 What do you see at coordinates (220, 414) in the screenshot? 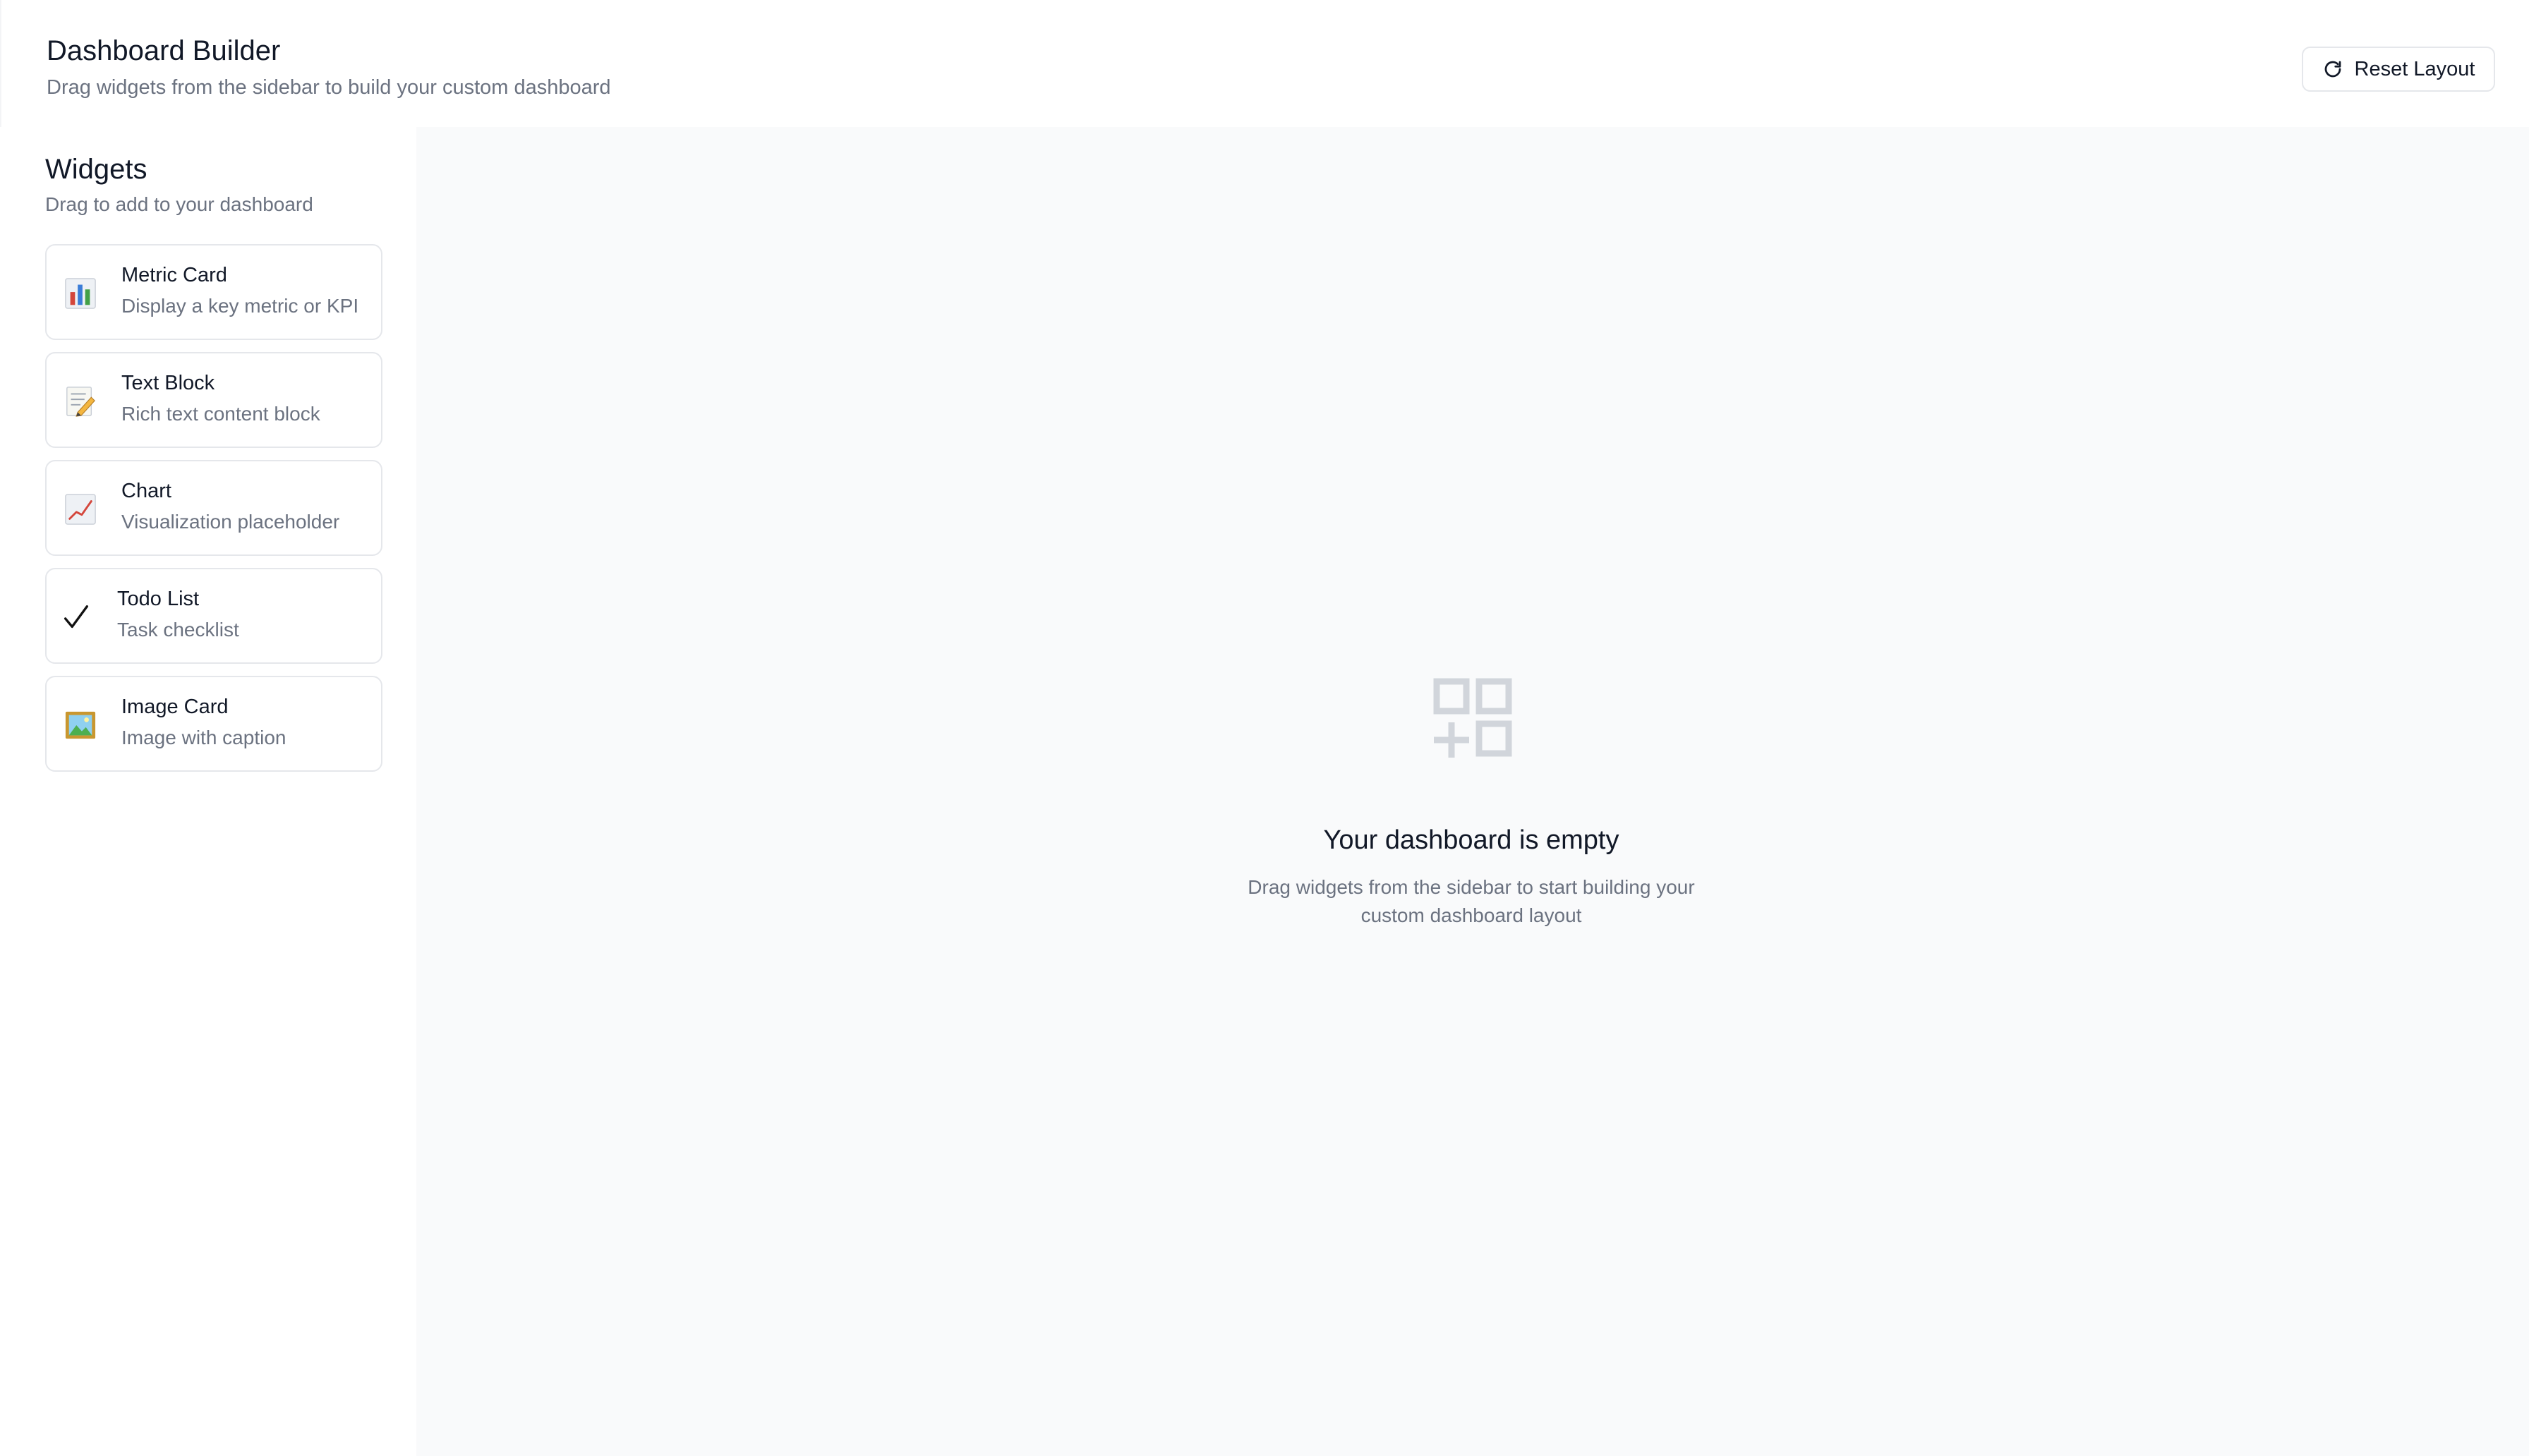
I see `widget-description: Rich text content block` at bounding box center [220, 414].